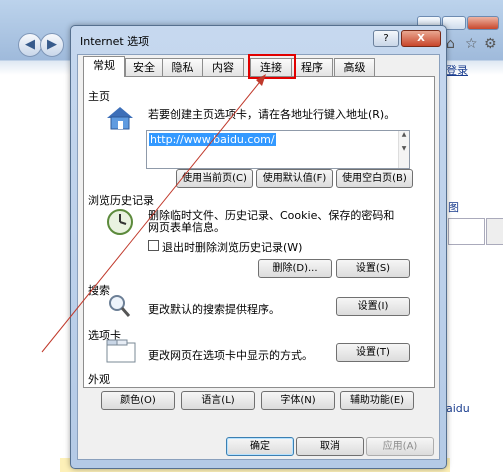 The height and width of the screenshot is (472, 503). What do you see at coordinates (138, 400) in the screenshot?
I see `colors-button: 颜色(O)` at bounding box center [138, 400].